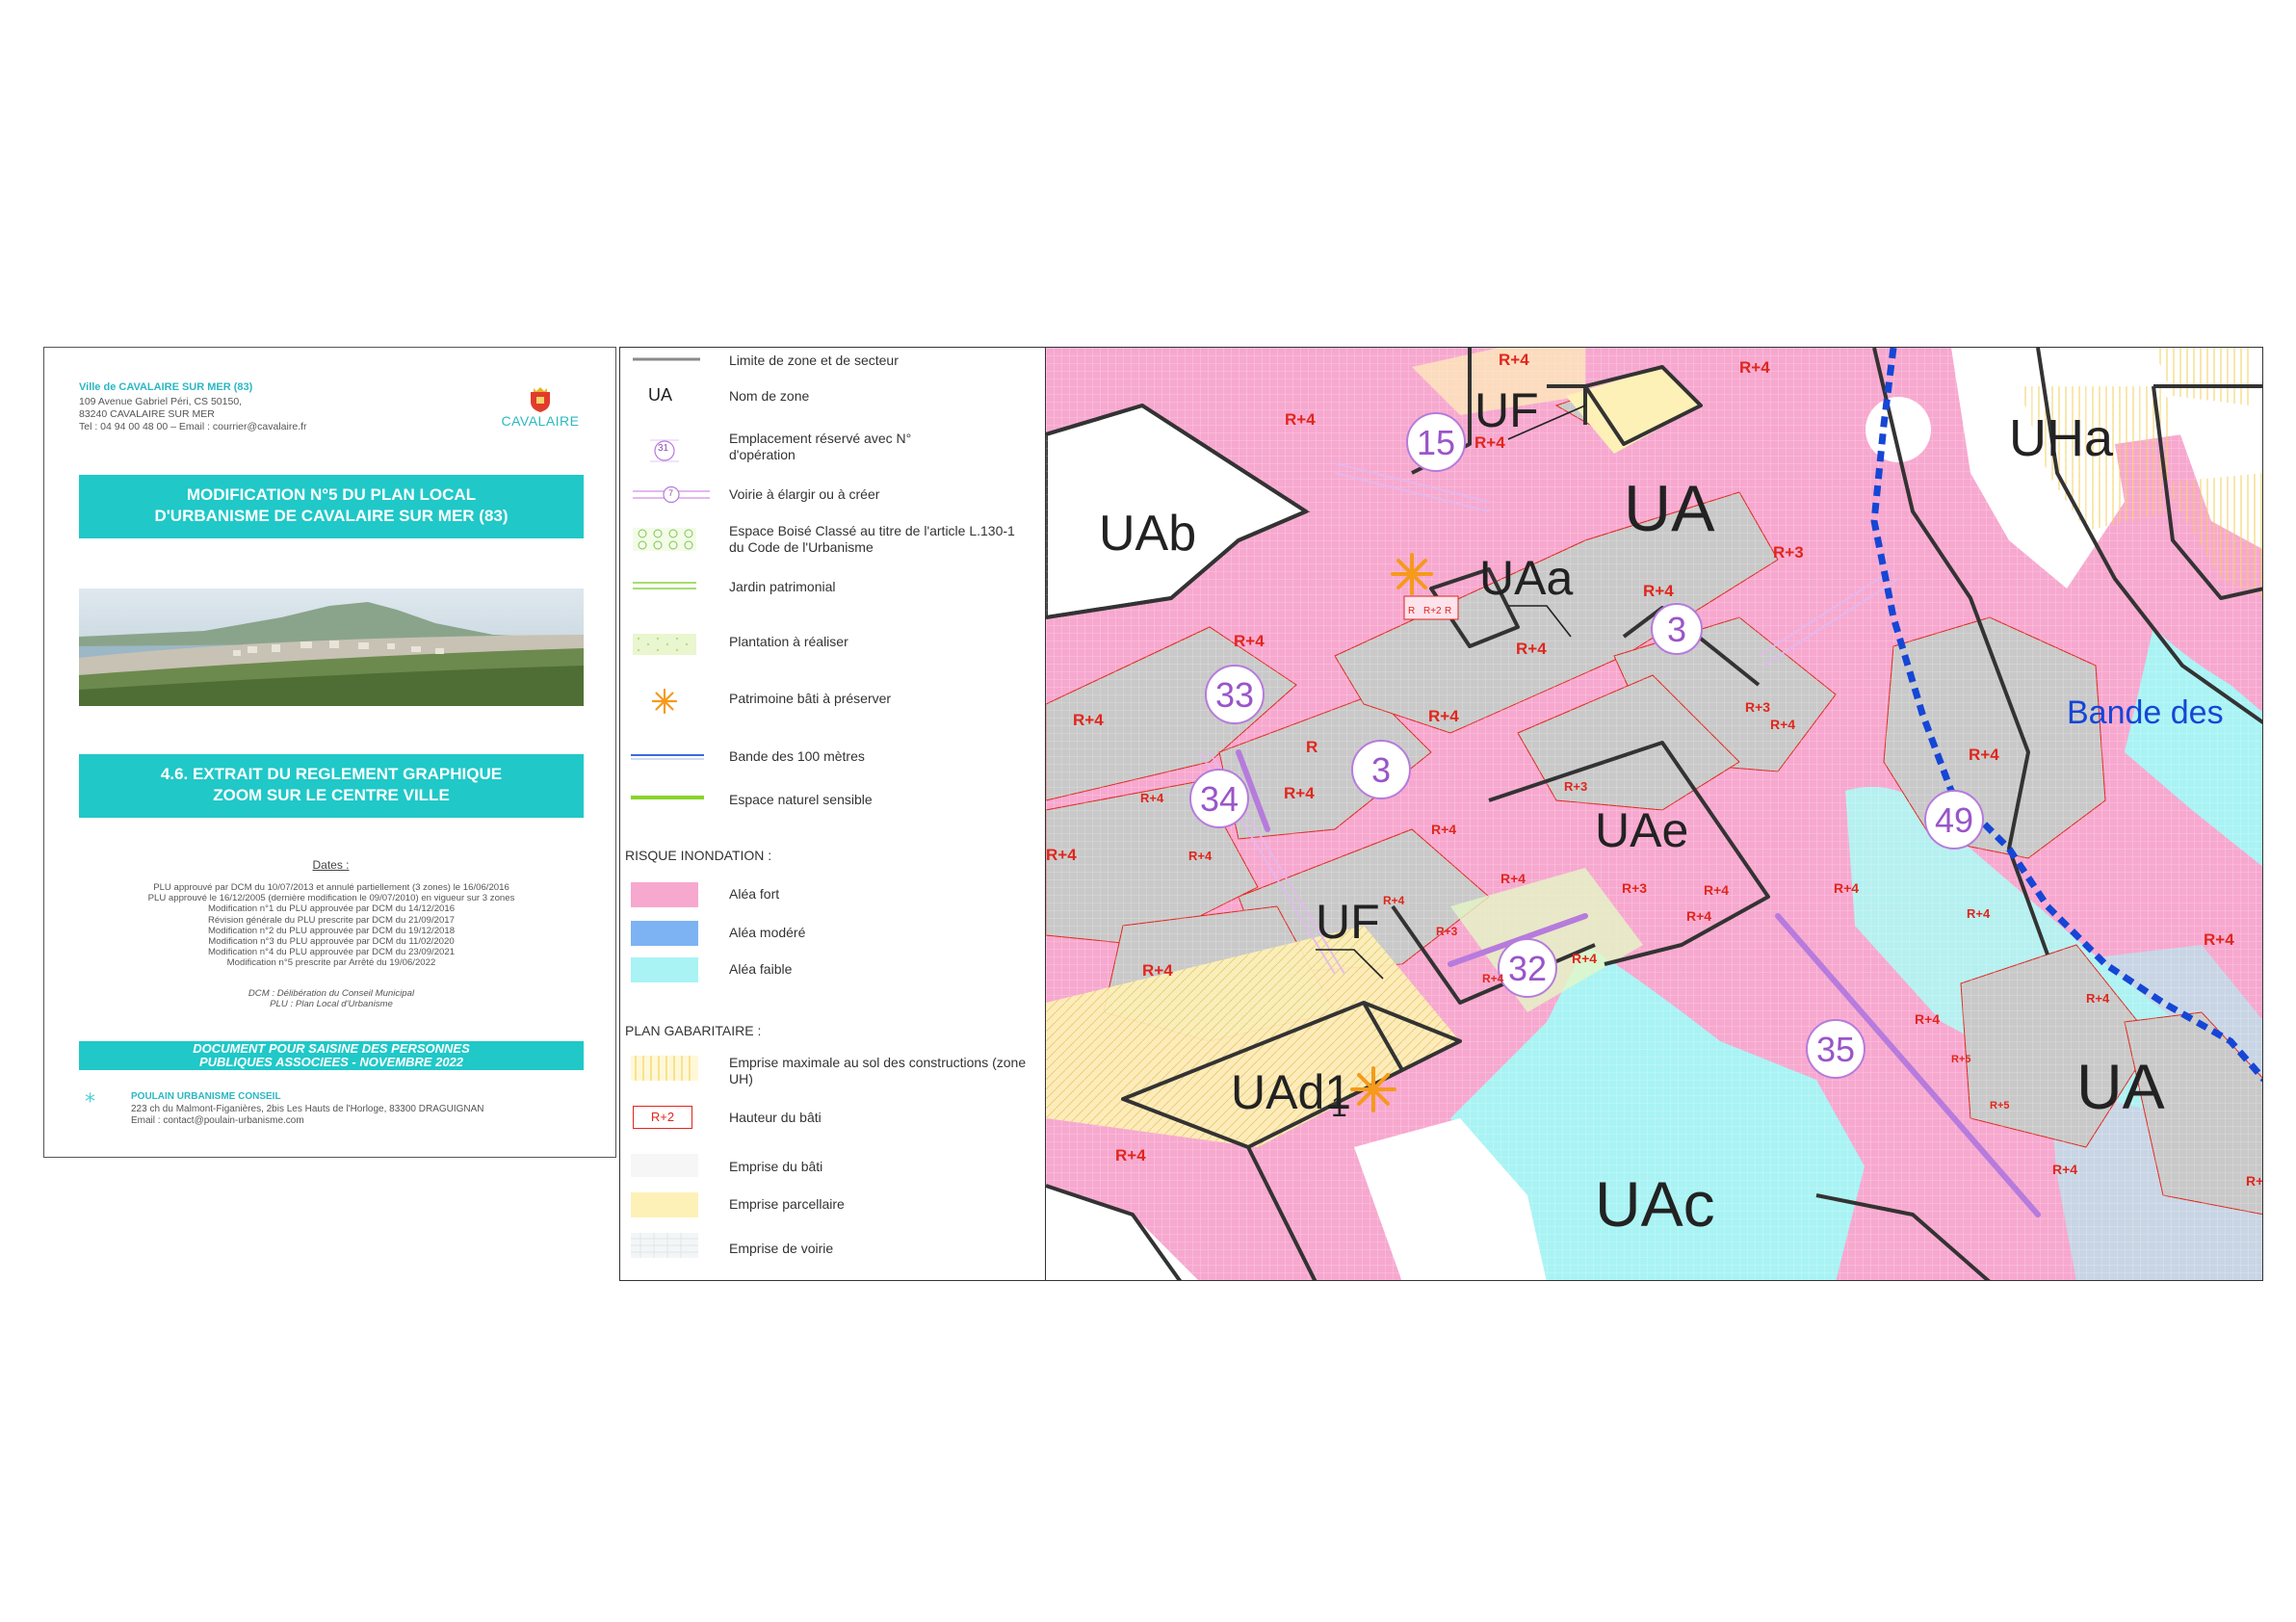 The width and height of the screenshot is (2296, 1622). What do you see at coordinates (664, 701) in the screenshot?
I see `heritage-building-asterisk-icon` at bounding box center [664, 701].